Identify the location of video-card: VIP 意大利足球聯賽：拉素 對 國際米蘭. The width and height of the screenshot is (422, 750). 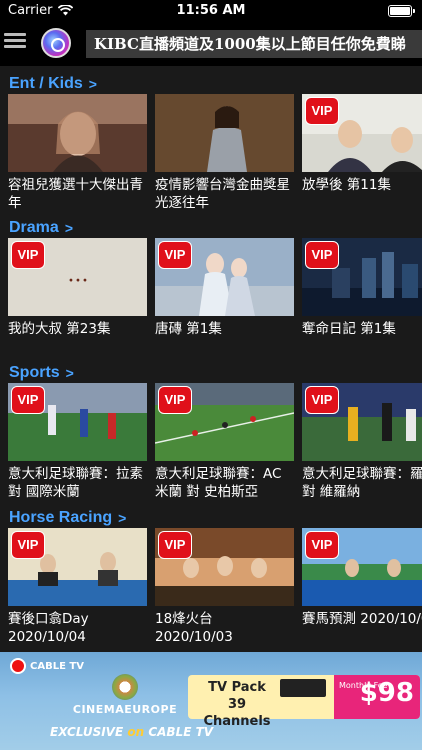
(77, 443).